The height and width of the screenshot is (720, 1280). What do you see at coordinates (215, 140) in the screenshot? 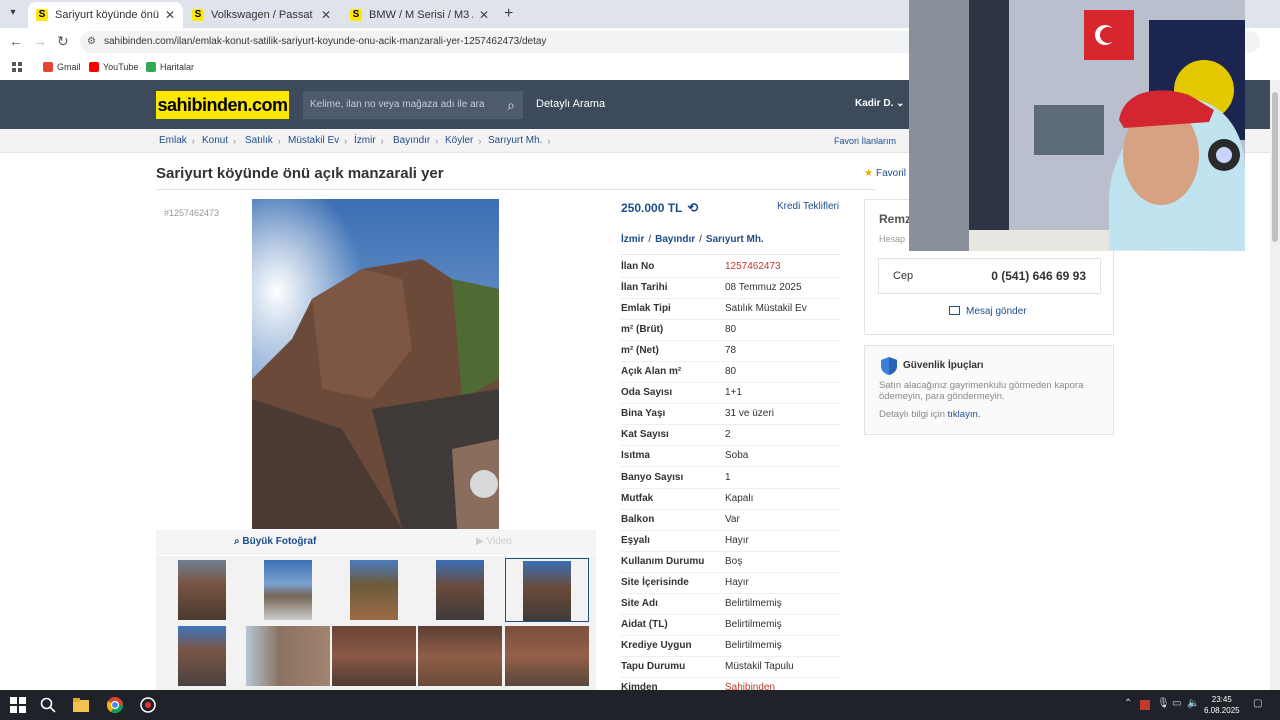
I see `breadcrumb-label: Konut` at bounding box center [215, 140].